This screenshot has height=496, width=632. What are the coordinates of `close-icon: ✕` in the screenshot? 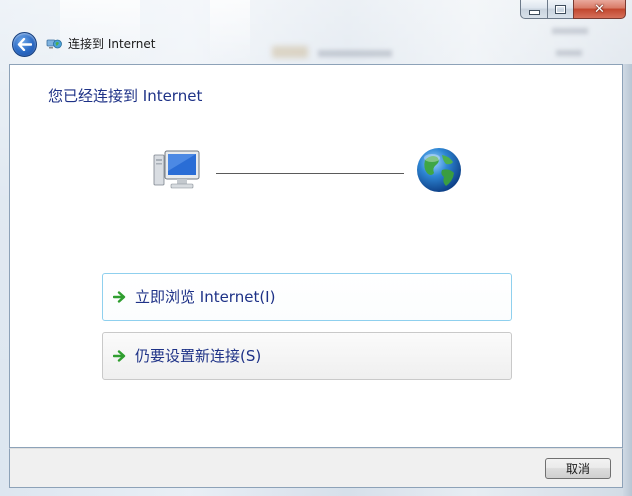 It's located at (599, 9).